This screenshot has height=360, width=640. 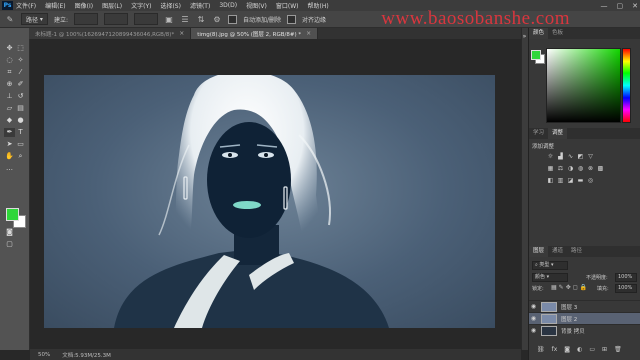 I want to click on menu-layer: 图层(L), so click(x=112, y=5).